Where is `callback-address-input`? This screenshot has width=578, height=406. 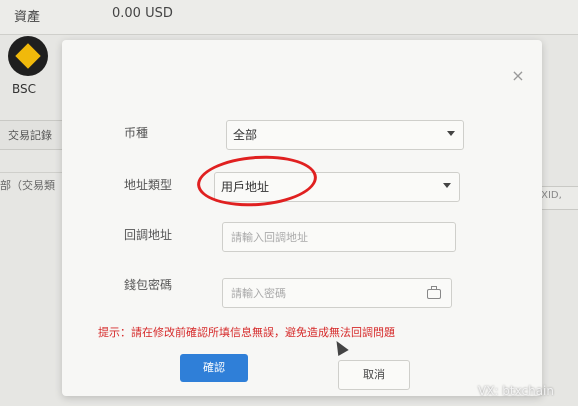 callback-address-input is located at coordinates (339, 237).